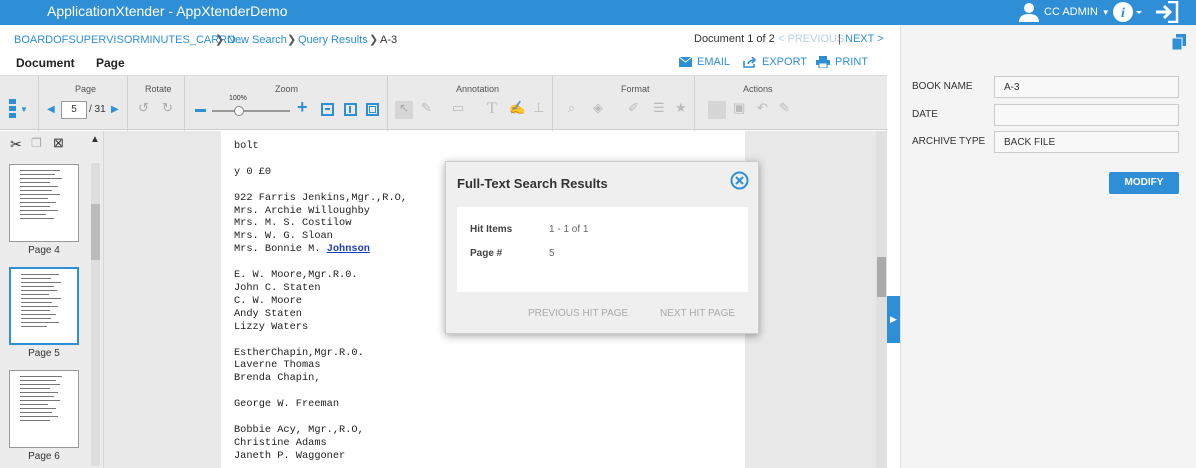  What do you see at coordinates (864, 39) in the screenshot?
I see `next-document-button: NEXT >` at bounding box center [864, 39].